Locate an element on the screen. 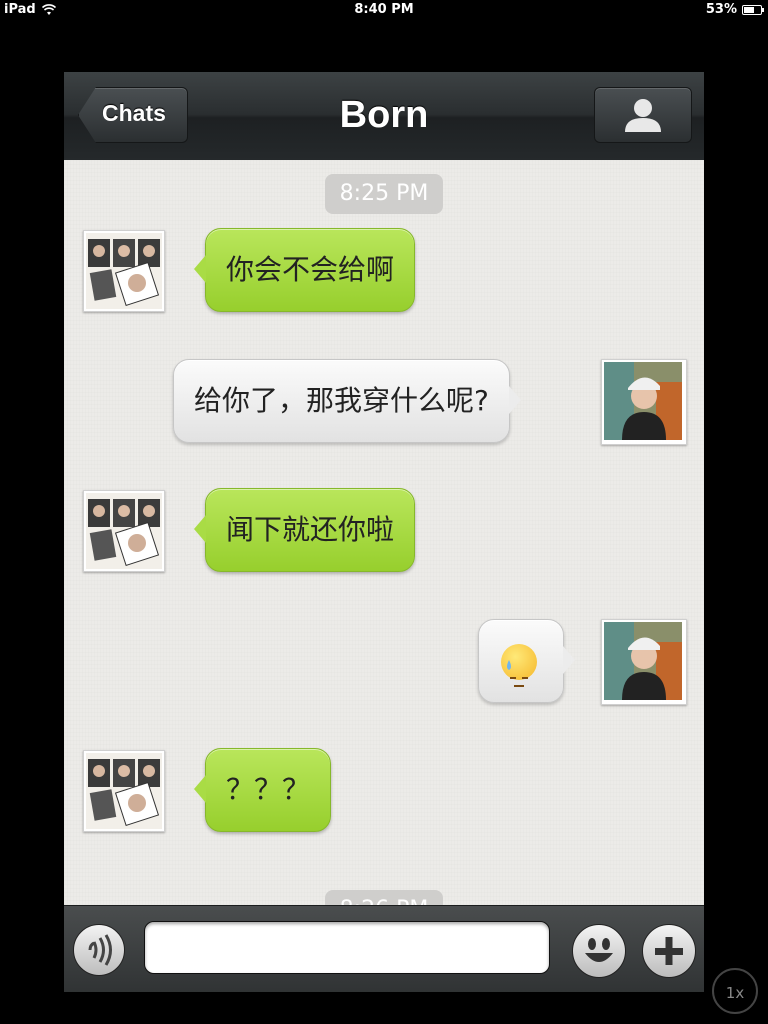 Image resolution: width=768 pixels, height=1024 pixels. message-text: ？？？ is located at coordinates (268, 789).